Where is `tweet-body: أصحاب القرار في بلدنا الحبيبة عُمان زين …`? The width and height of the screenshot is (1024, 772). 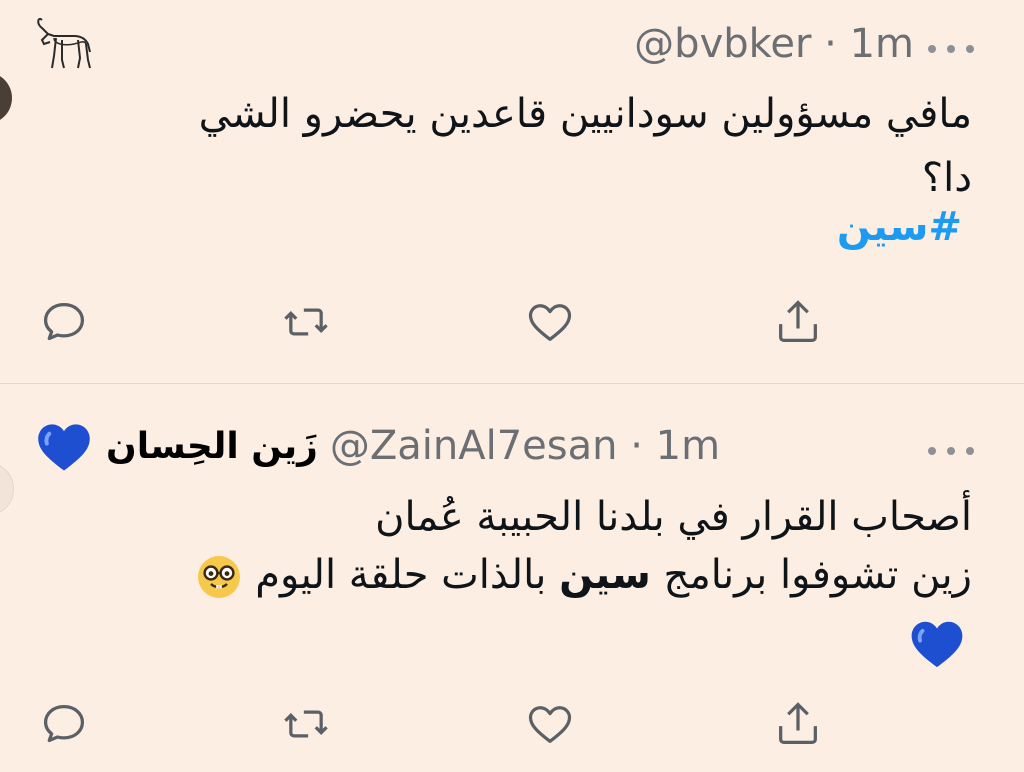 tweet-body: أصحاب القرار في بلدنا الحبيبة عُمان زين … is located at coordinates (522, 546).